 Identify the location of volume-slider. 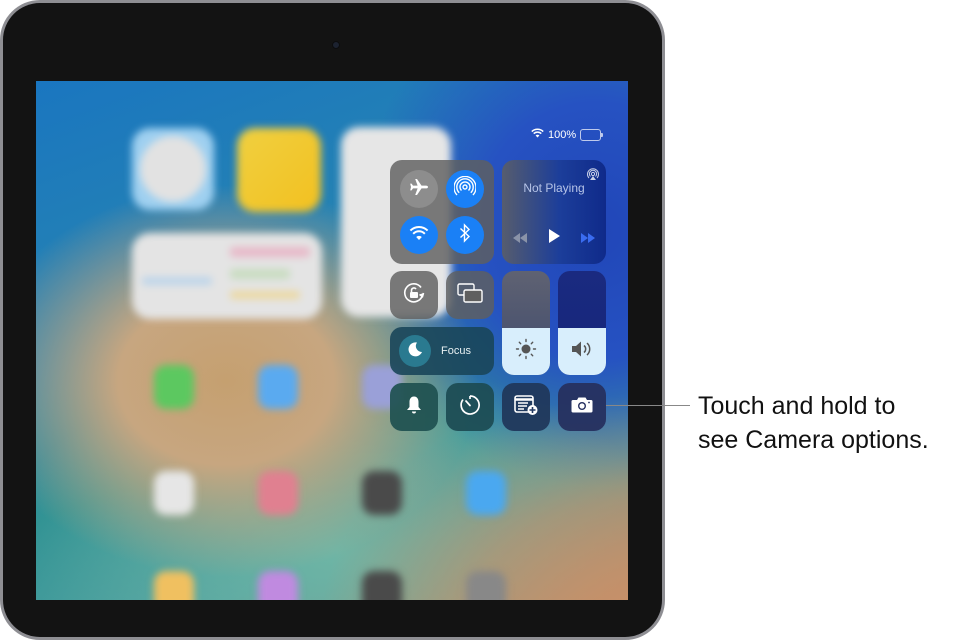
(582, 323).